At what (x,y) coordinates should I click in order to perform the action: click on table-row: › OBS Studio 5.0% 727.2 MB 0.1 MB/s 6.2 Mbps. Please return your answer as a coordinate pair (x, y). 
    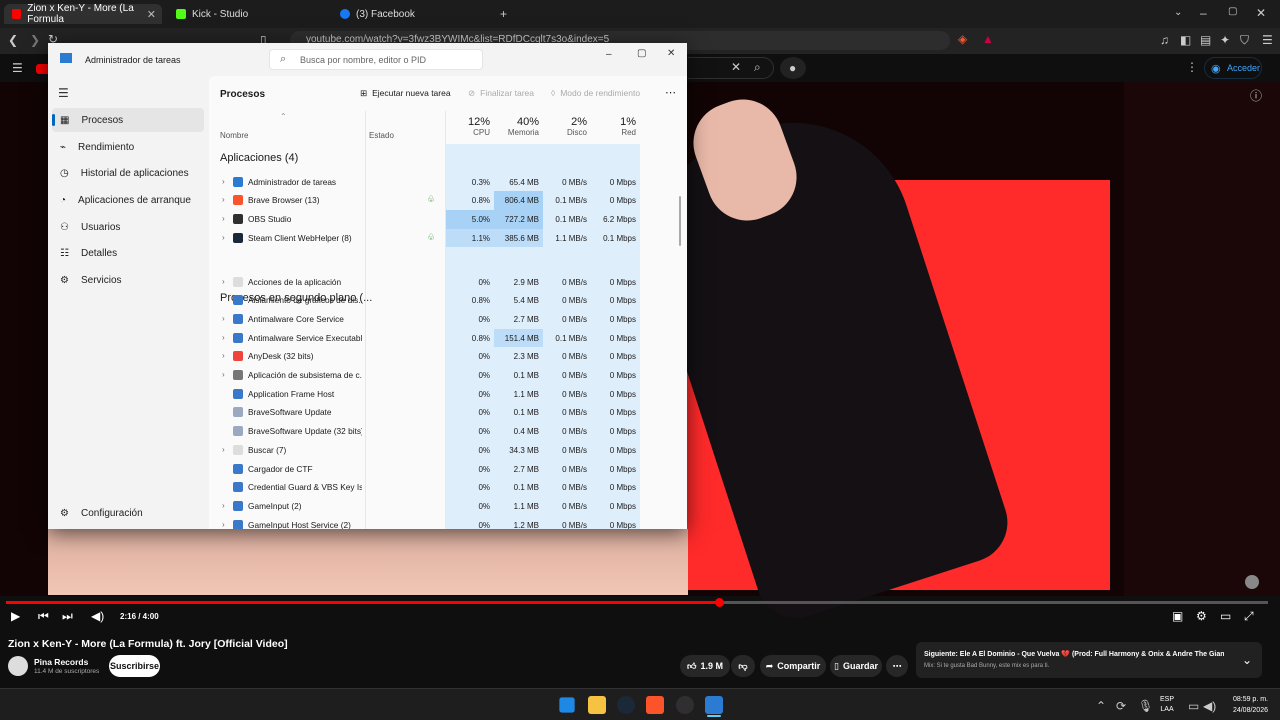
    Looking at the image, I should click on (424, 219).